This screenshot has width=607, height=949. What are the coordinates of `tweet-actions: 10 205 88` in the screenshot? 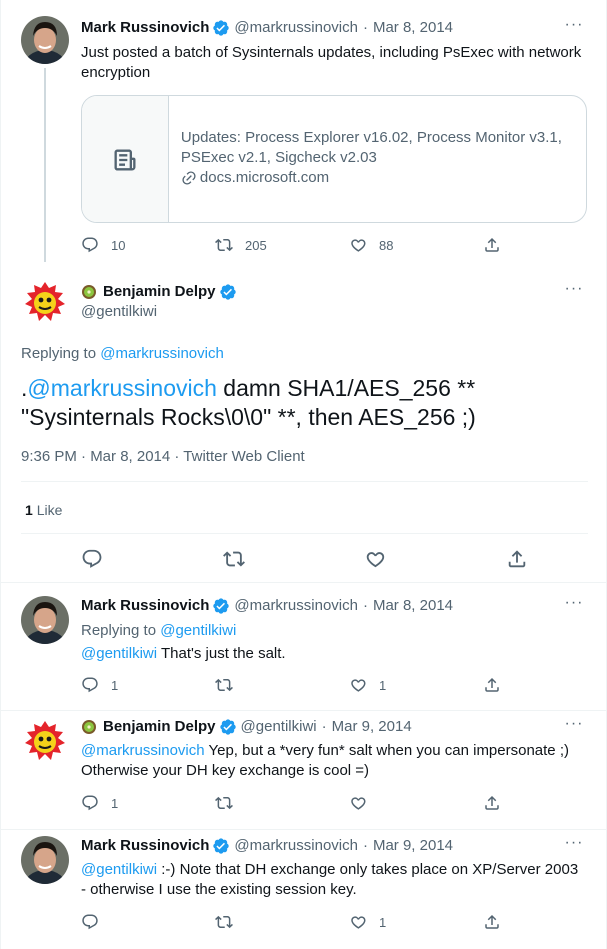 It's located at (291, 245).